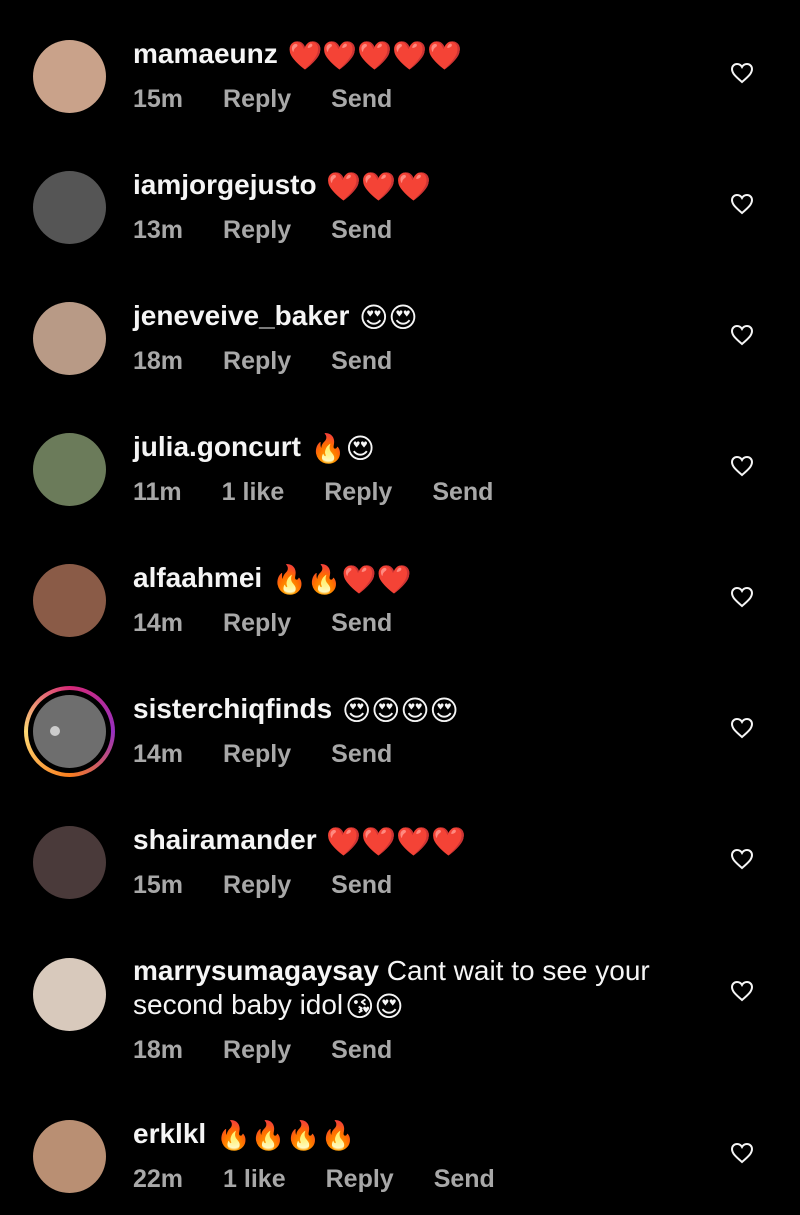 The image size is (800, 1215). What do you see at coordinates (225, 839) in the screenshot?
I see `username: shairamander` at bounding box center [225, 839].